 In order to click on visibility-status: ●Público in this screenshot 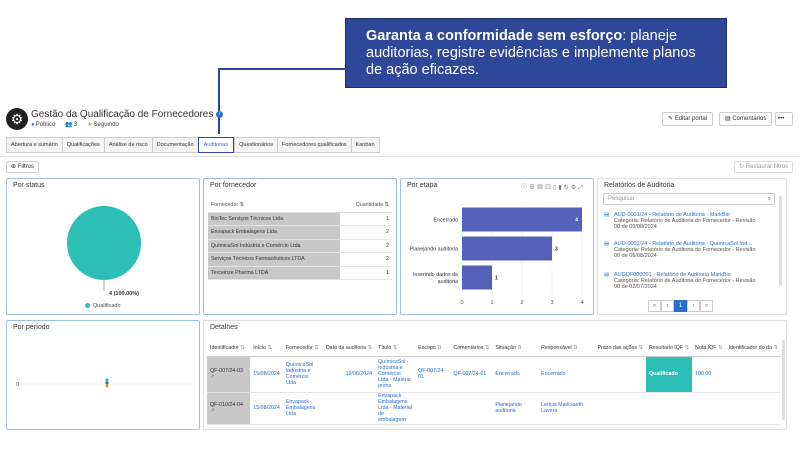, I will do `click(43, 125)`.